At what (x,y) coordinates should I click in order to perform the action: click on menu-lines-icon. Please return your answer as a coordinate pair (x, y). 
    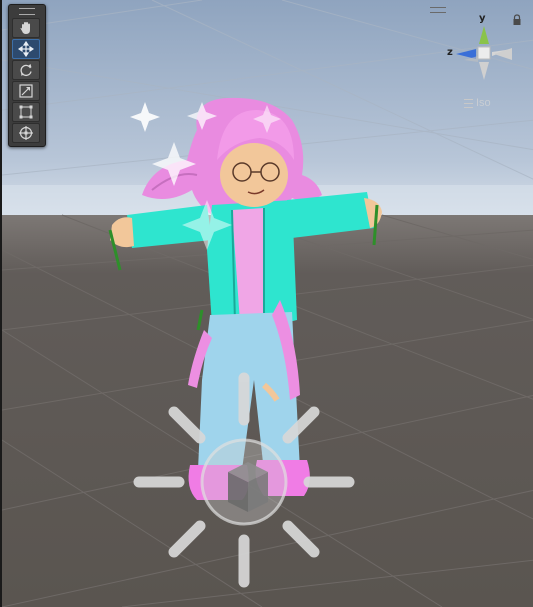
    Looking at the image, I should click on (468, 103).